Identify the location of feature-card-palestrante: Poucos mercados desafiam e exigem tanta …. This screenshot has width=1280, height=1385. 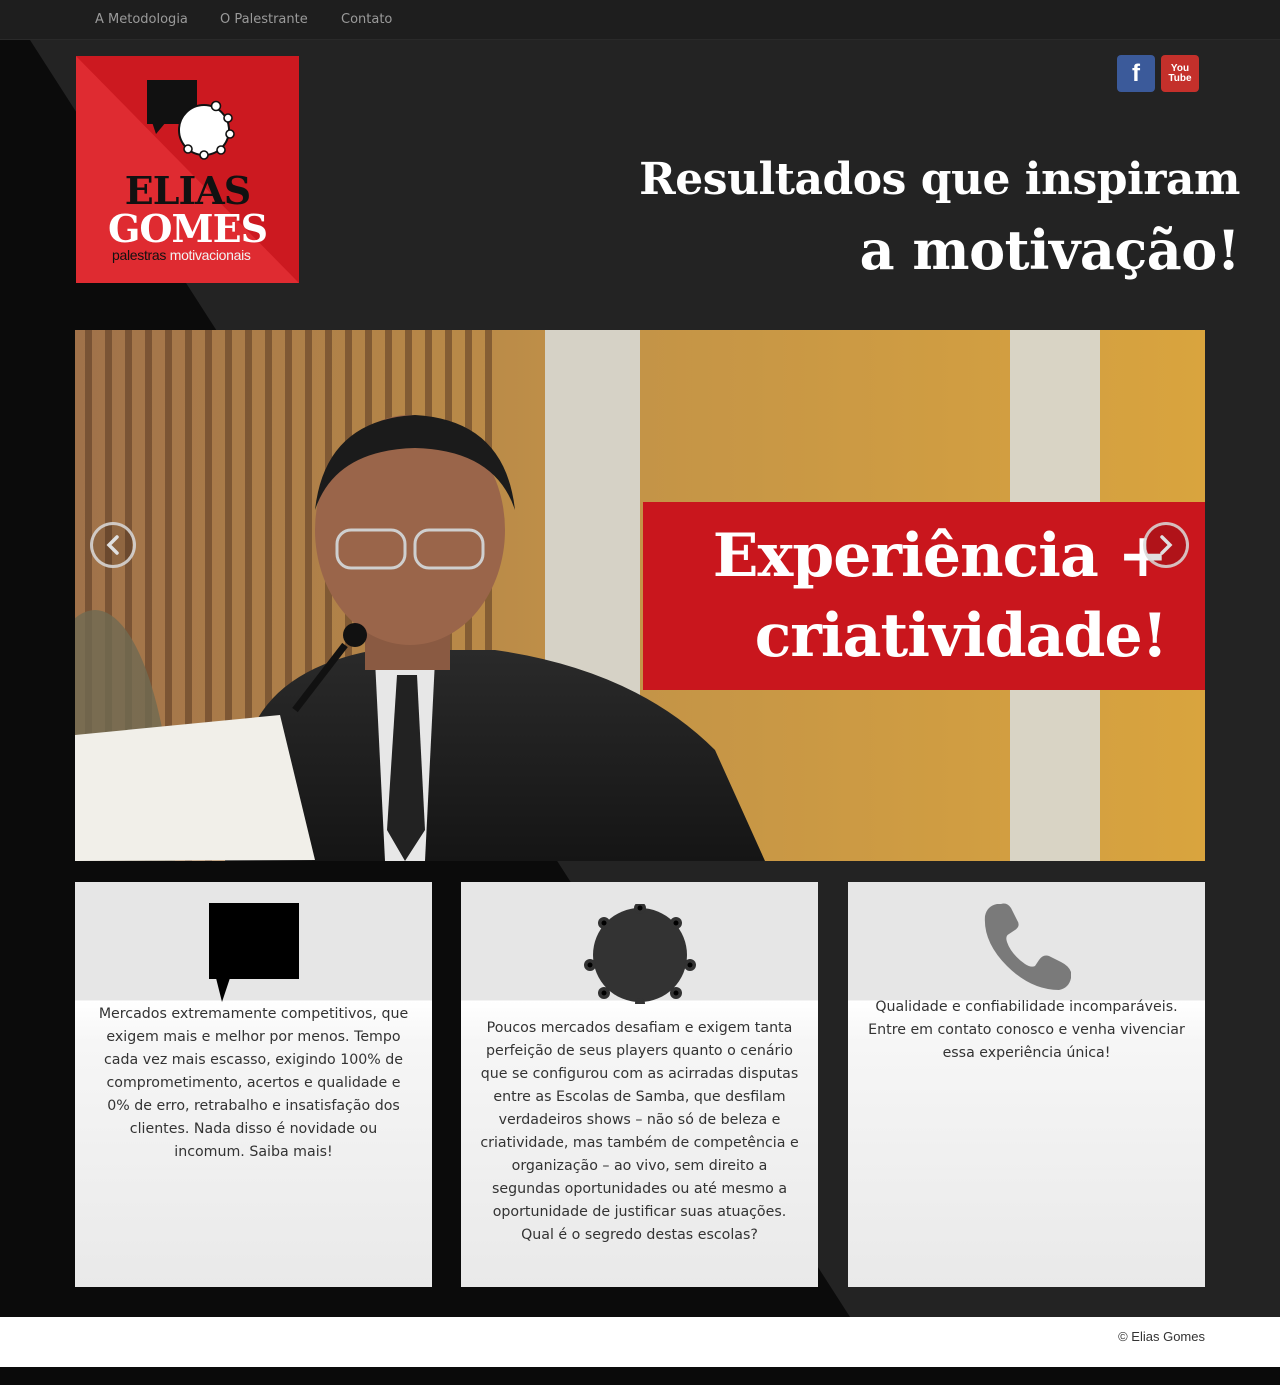
(639, 1084).